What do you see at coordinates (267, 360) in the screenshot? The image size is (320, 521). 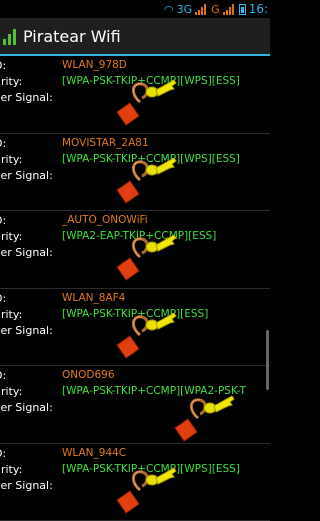 I see `scrollbar` at bounding box center [267, 360].